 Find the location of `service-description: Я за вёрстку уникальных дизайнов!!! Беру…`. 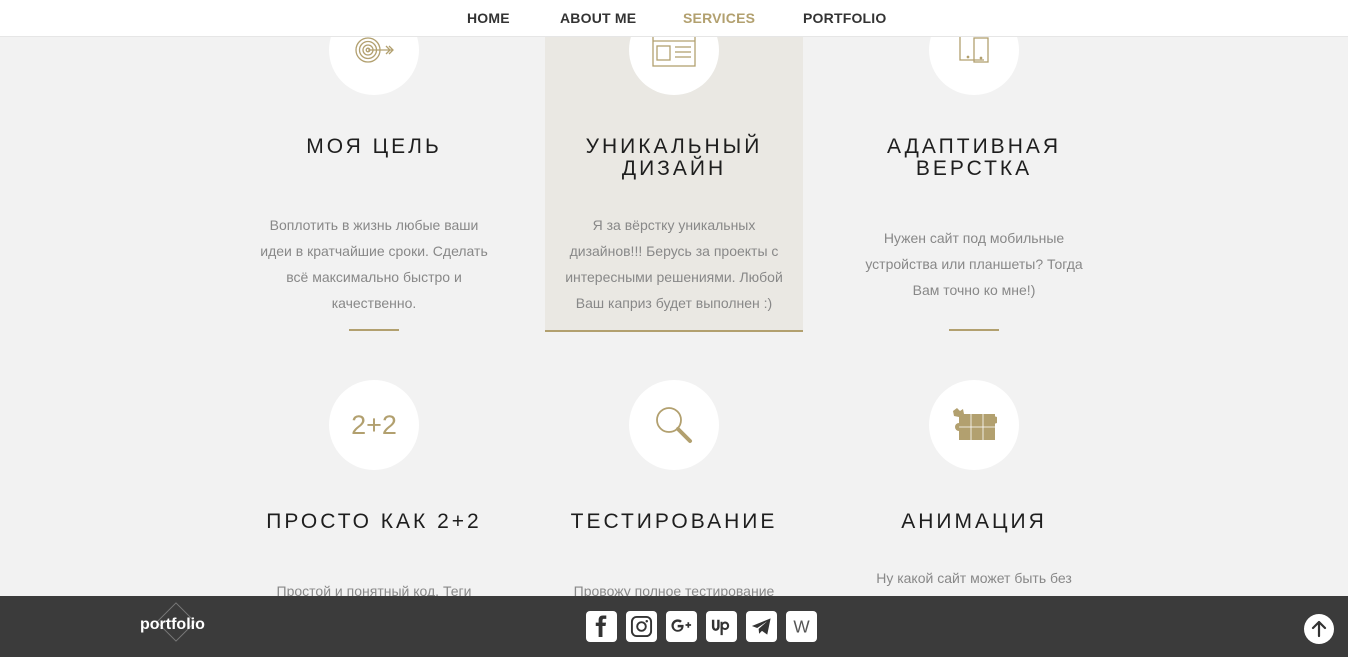

service-description: Я за вёрстку уникальных дизайнов!!! Беру… is located at coordinates (674, 264).